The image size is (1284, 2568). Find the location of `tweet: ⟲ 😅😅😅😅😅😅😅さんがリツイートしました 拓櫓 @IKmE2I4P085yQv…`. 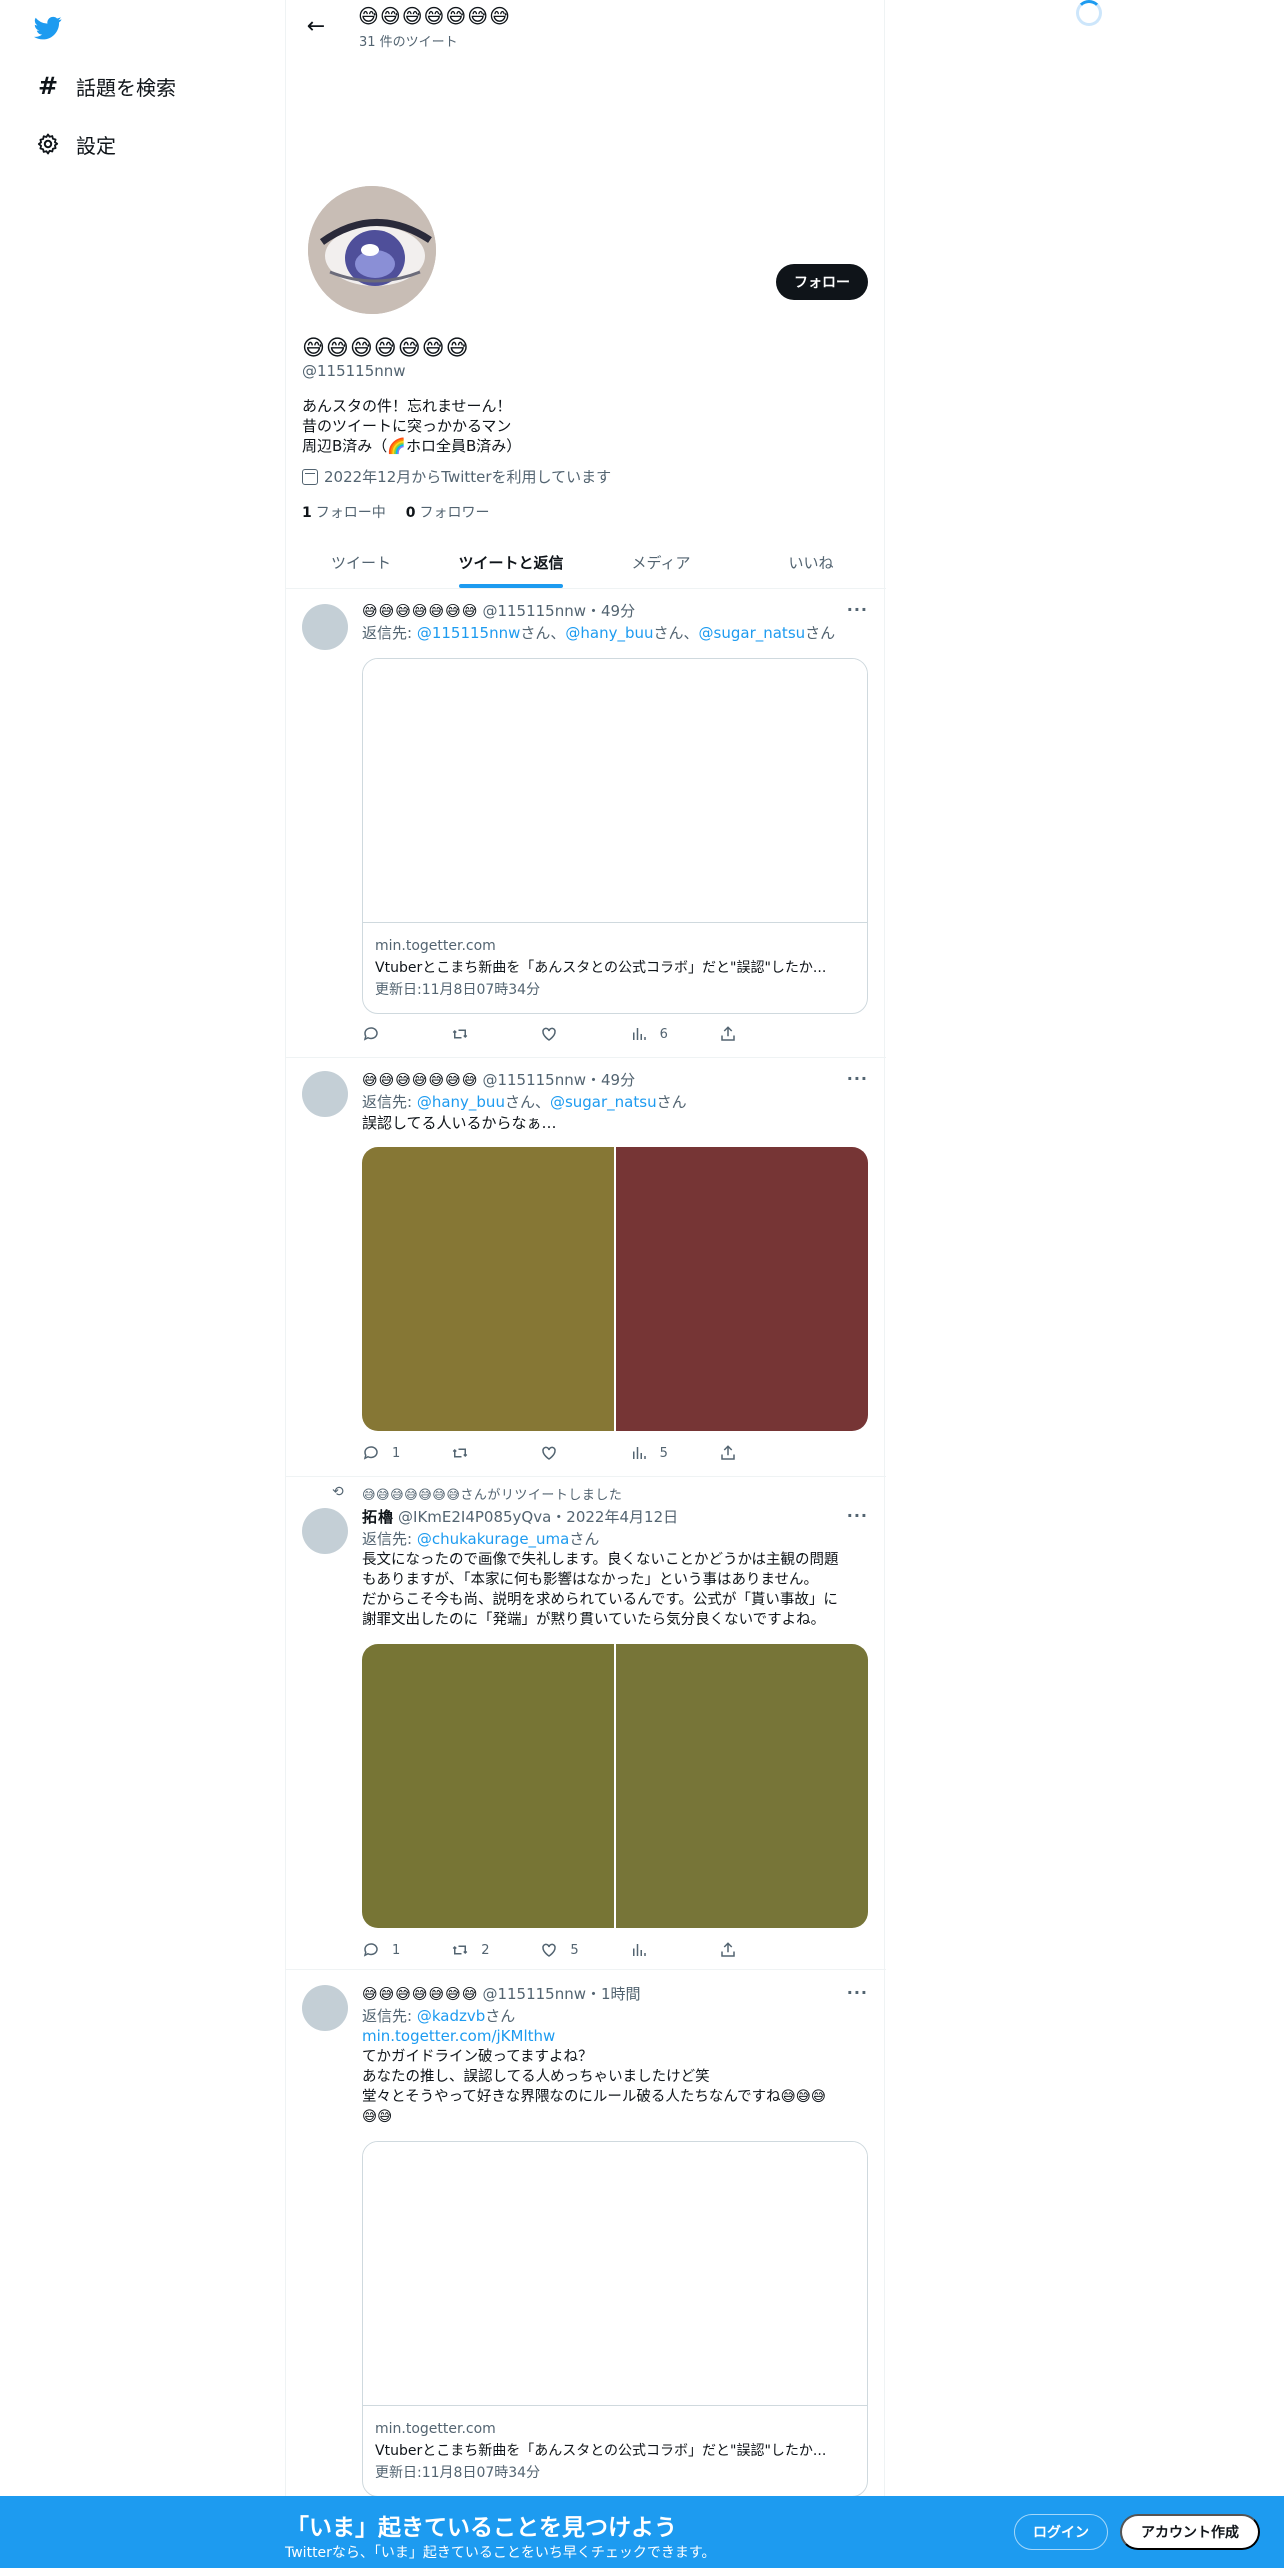

tweet: ⟲ 😅😅😅😅😅😅😅さんがリツイートしました 拓櫓 @IKmE2I4P085yQv… is located at coordinates (586, 1724).